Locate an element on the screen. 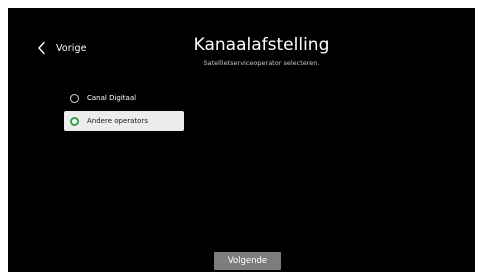  operator-option-andere-operators: Andere operators is located at coordinates (124, 121).